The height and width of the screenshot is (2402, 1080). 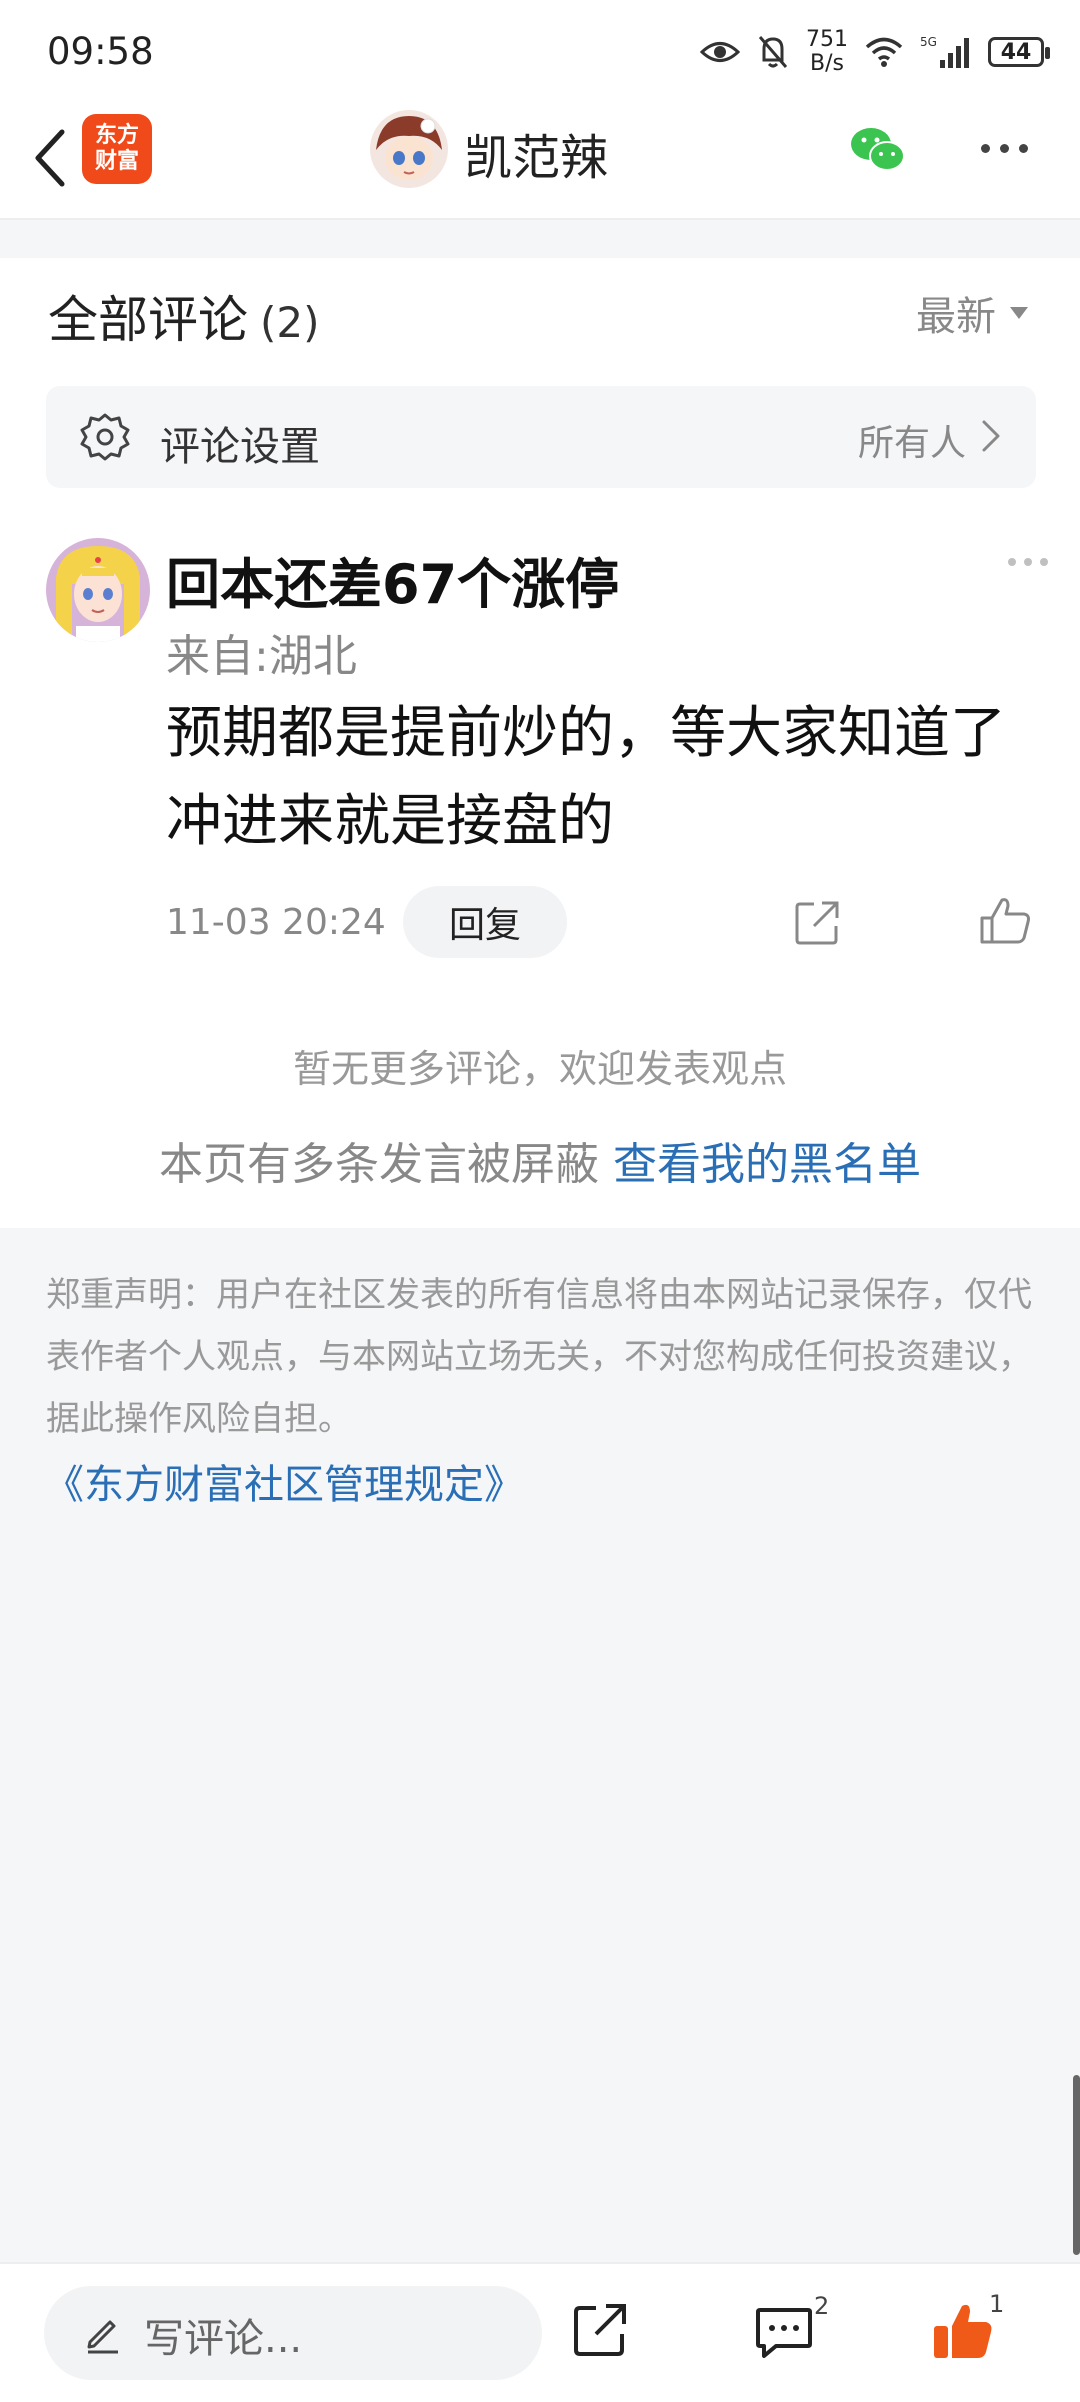 What do you see at coordinates (1019, 313) in the screenshot?
I see `triangle-down-icon` at bounding box center [1019, 313].